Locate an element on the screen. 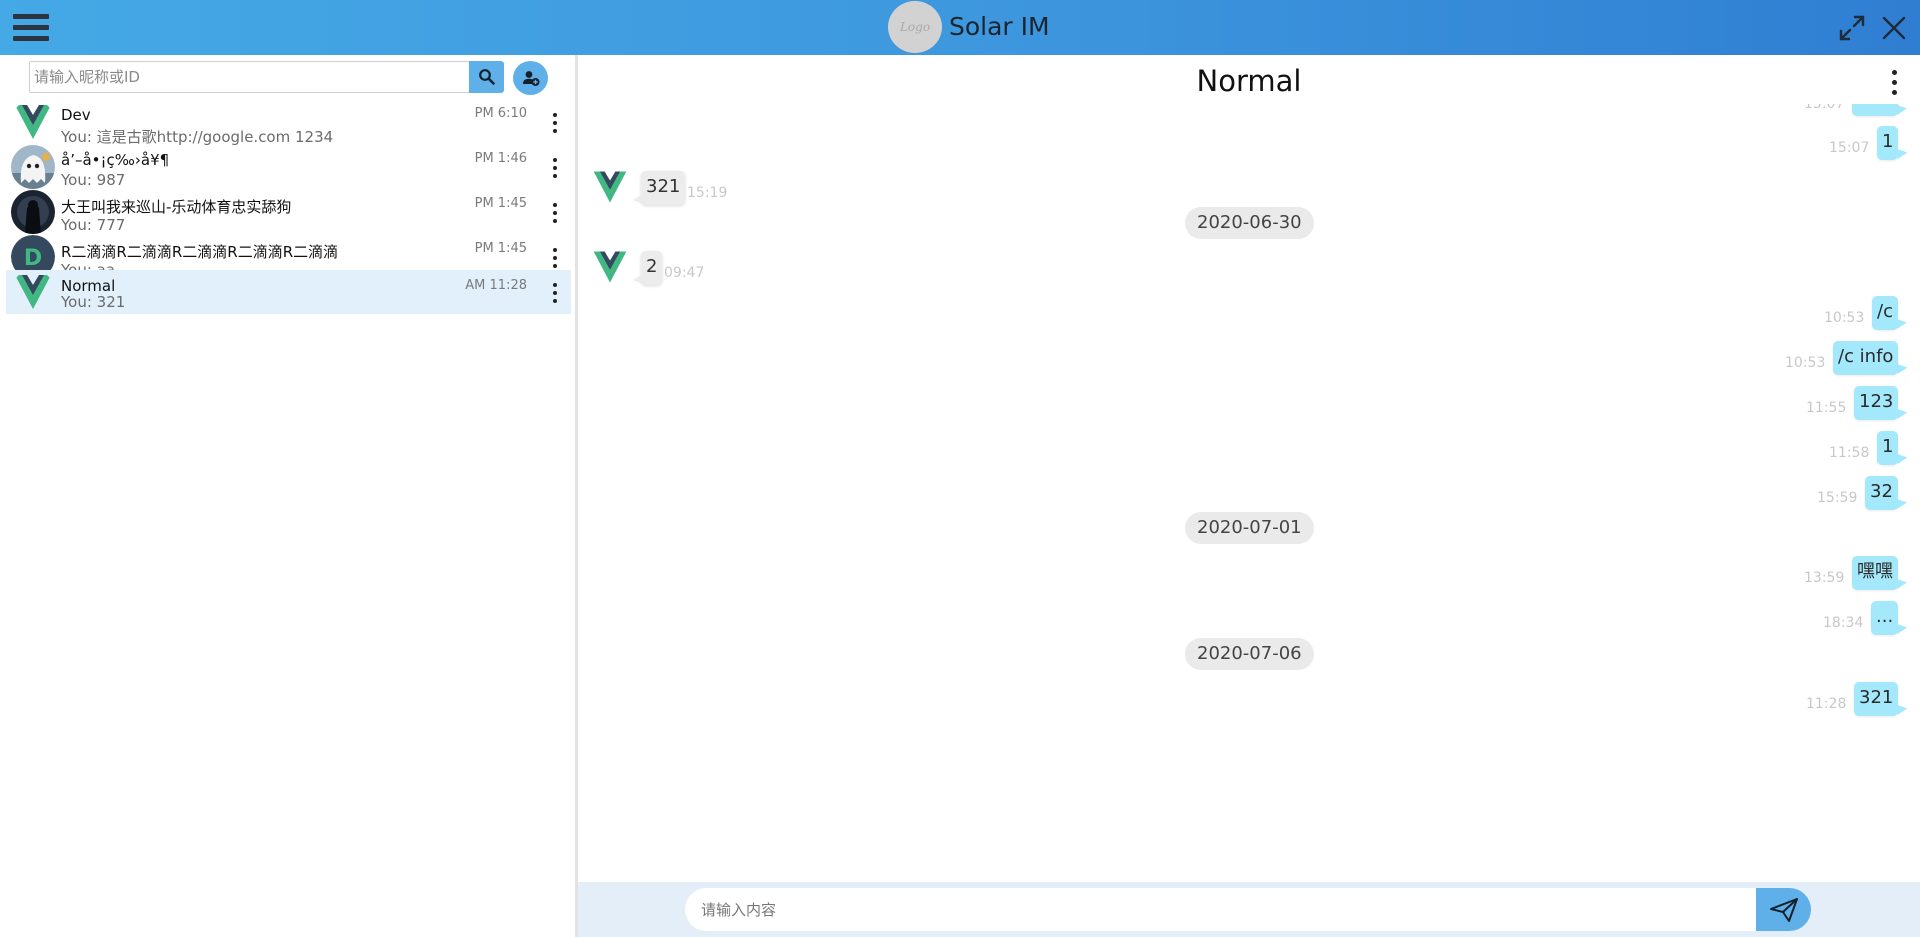 The width and height of the screenshot is (1920, 937). message-time: 18:34 is located at coordinates (1843, 623).